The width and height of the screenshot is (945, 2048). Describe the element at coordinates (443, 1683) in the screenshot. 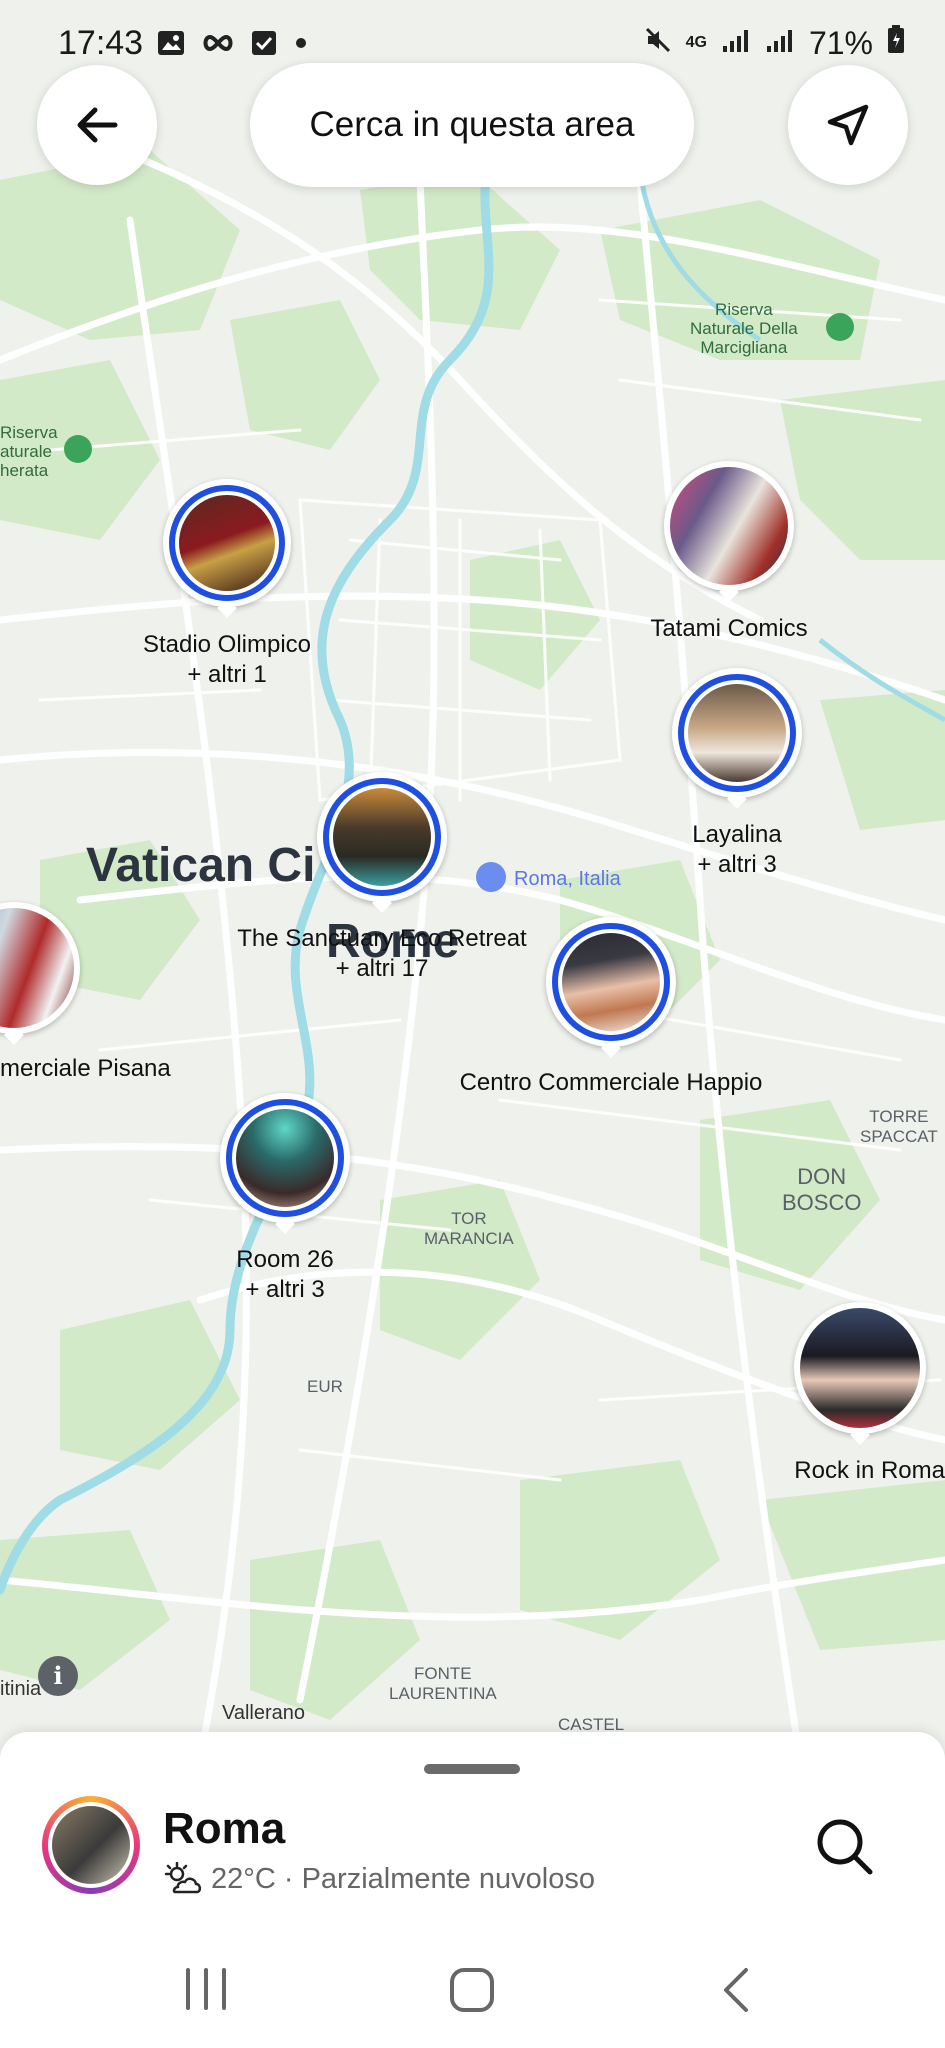

I see `map-label-fonte-laurentina: FONTE LAURENTINA` at that location.